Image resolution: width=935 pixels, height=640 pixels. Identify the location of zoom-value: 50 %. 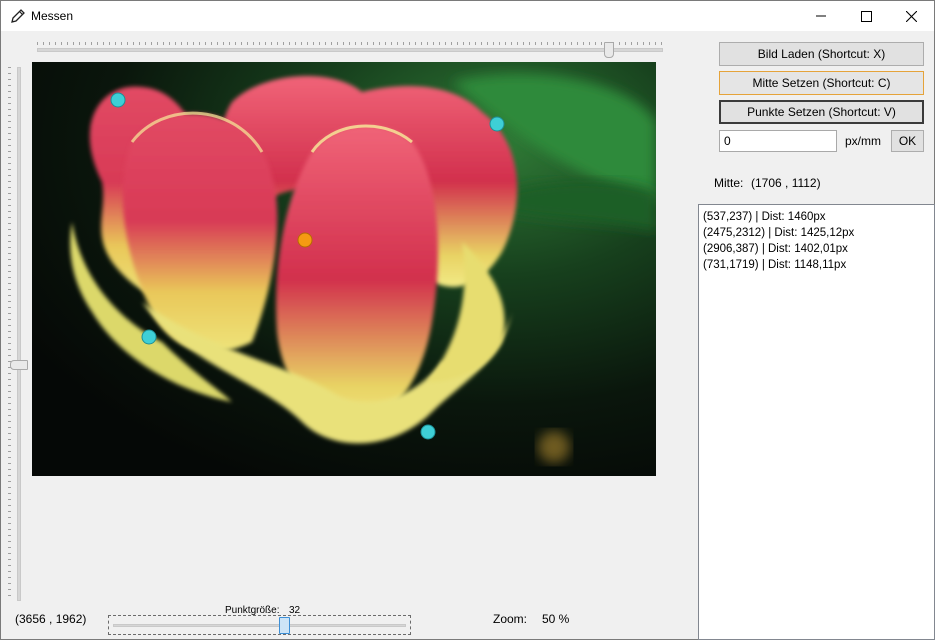
(556, 619).